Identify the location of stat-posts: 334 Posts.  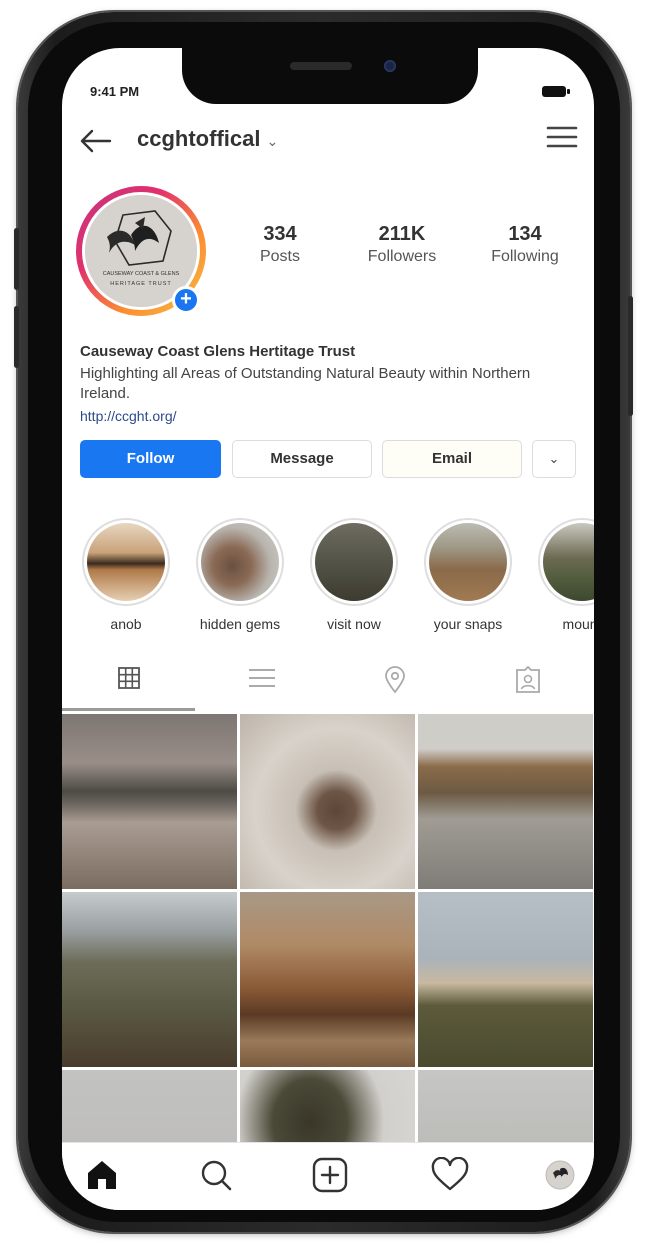
(280, 244).